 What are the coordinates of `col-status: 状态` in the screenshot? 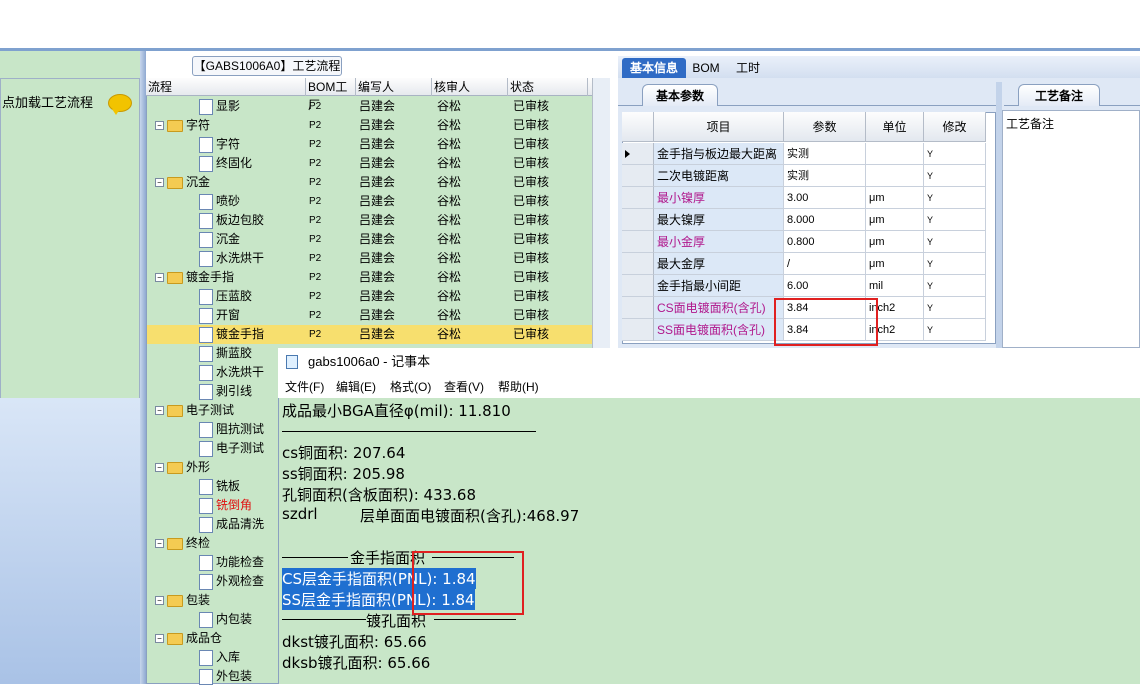 It's located at (548, 87).